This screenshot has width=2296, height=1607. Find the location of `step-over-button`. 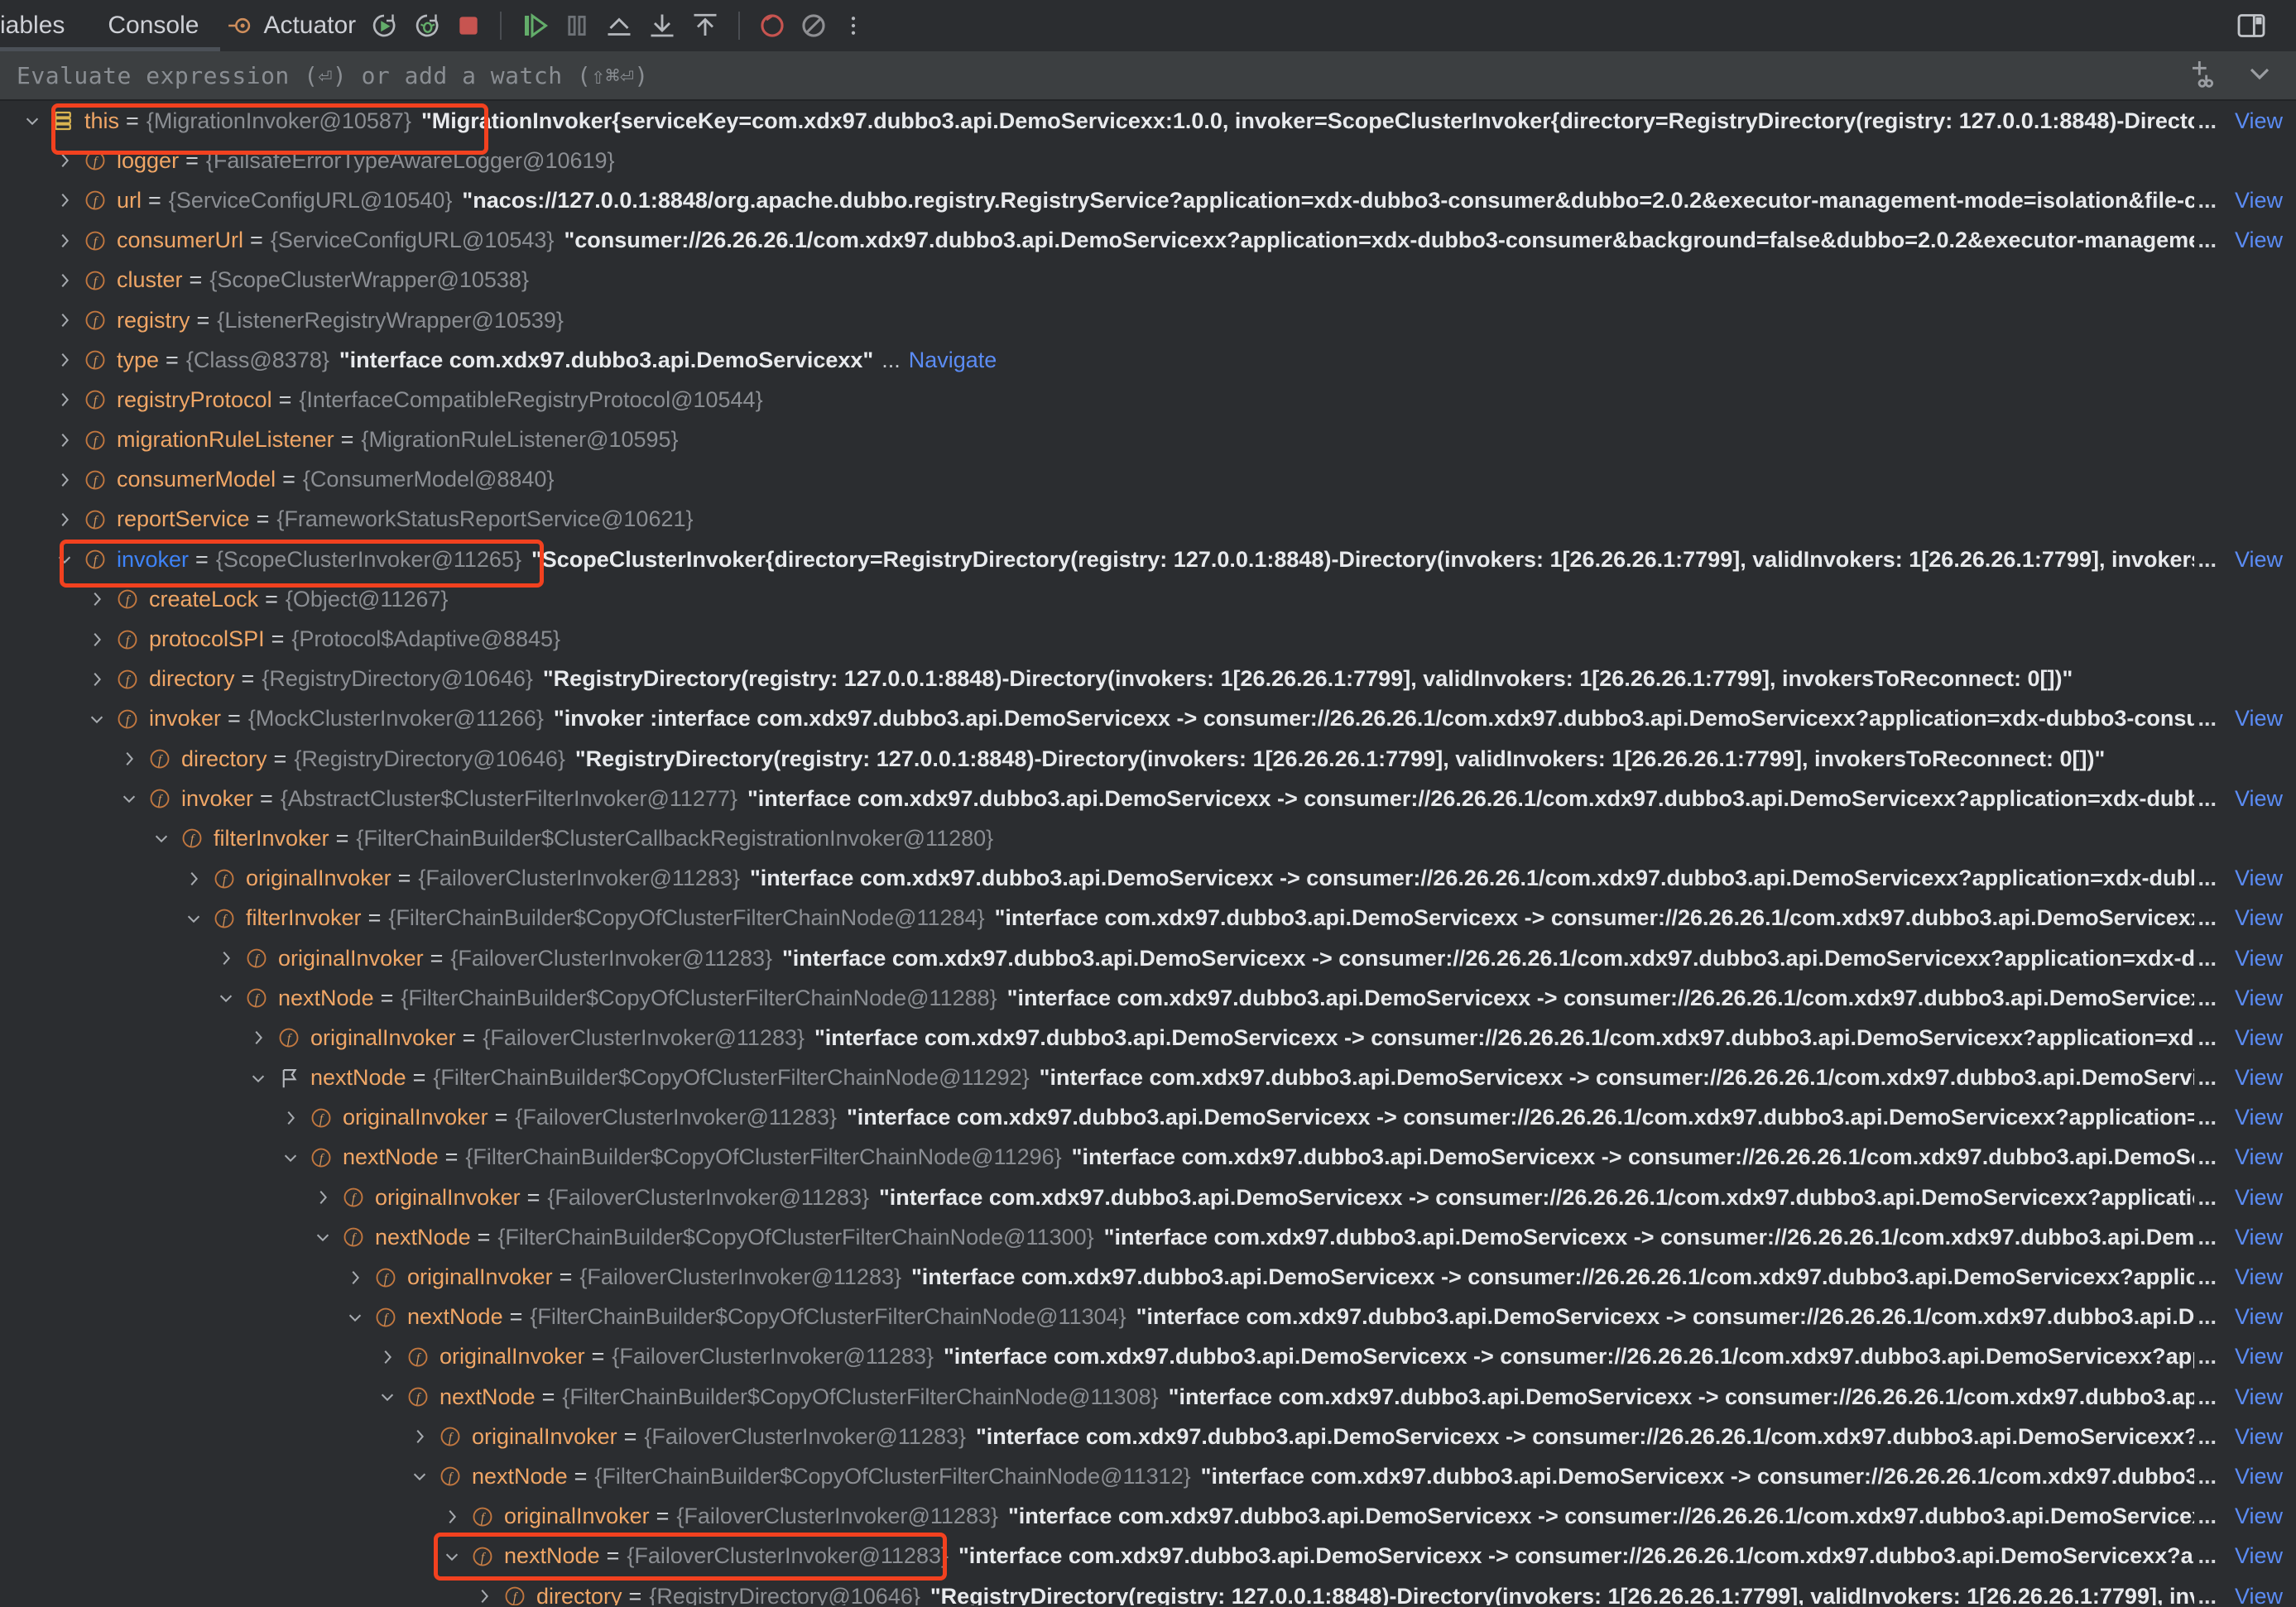

step-over-button is located at coordinates (619, 26).